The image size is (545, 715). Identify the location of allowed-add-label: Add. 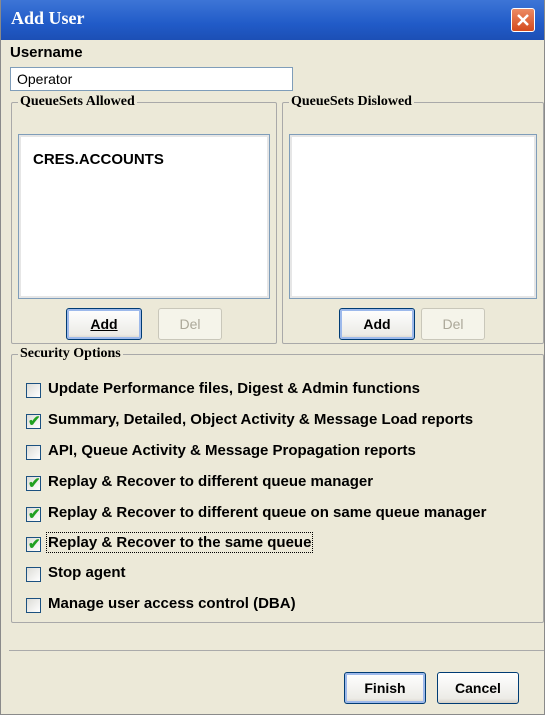
(104, 324).